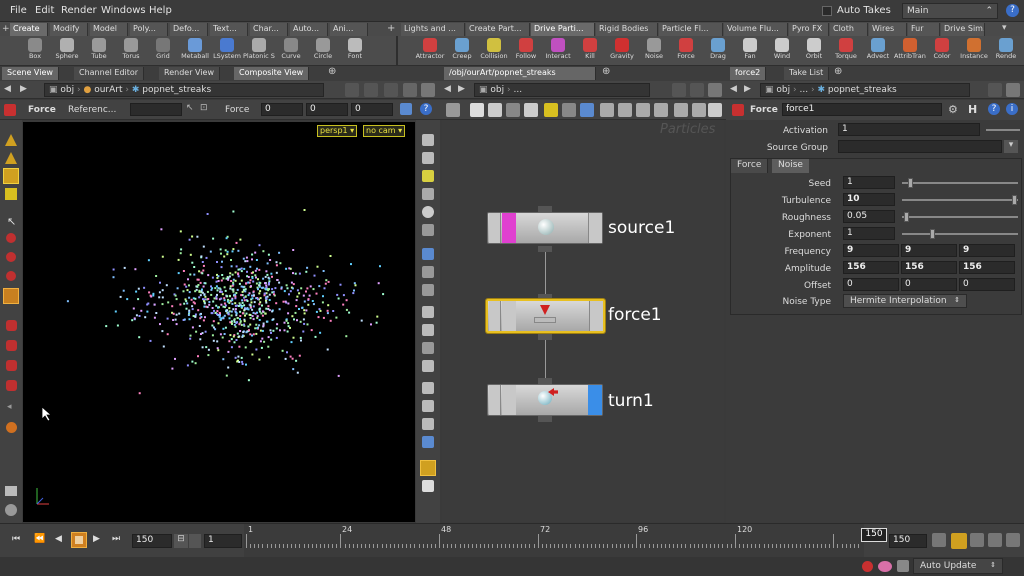 The height and width of the screenshot is (576, 1024). What do you see at coordinates (782, 51) in the screenshot?
I see `tool-wind: Wind` at bounding box center [782, 51].